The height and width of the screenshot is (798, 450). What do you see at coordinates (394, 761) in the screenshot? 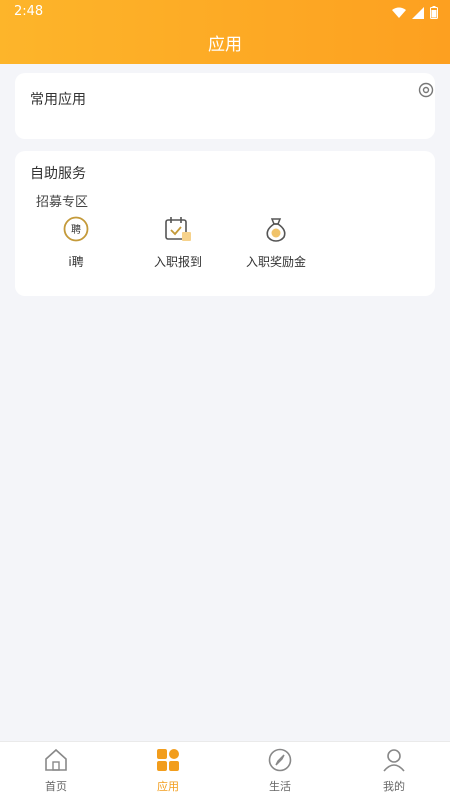
I see `user-icon` at bounding box center [394, 761].